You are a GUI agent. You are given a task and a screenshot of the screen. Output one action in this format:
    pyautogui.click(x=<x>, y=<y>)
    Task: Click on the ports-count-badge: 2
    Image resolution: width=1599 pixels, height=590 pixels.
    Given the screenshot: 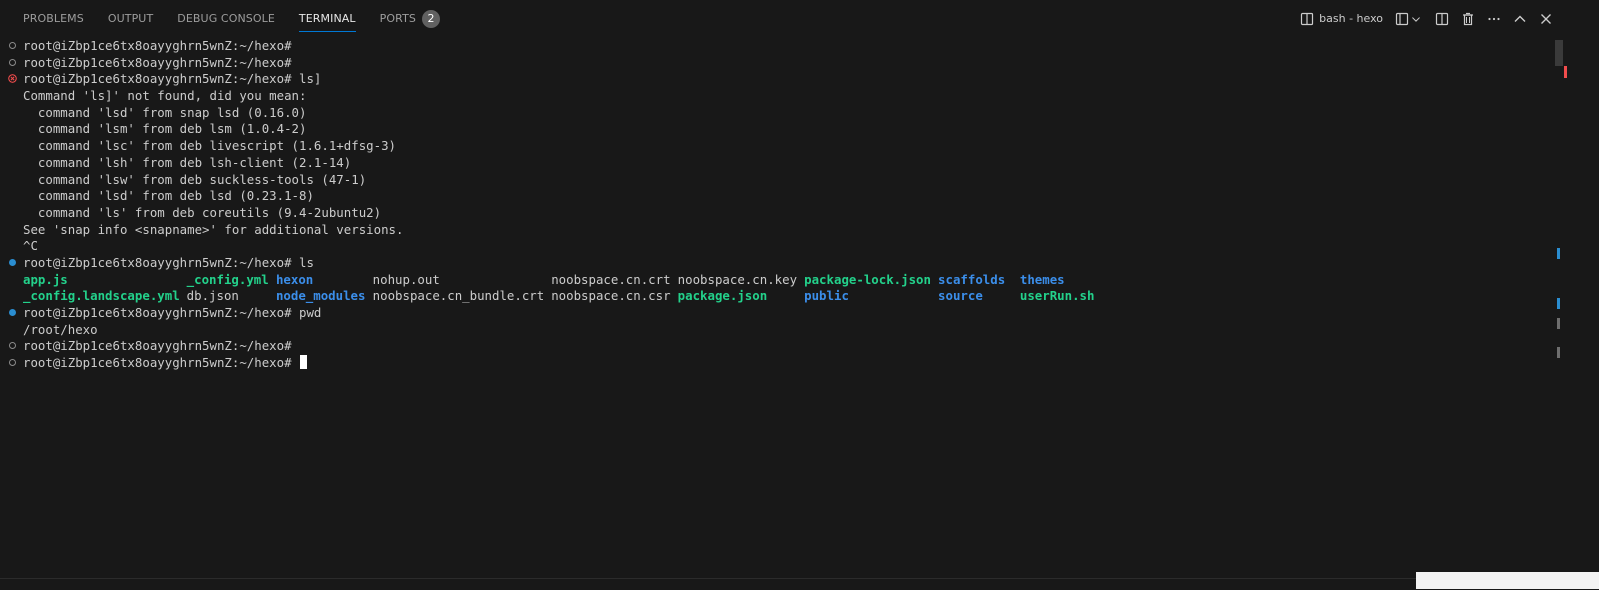 What is the action you would take?
    pyautogui.click(x=431, y=18)
    